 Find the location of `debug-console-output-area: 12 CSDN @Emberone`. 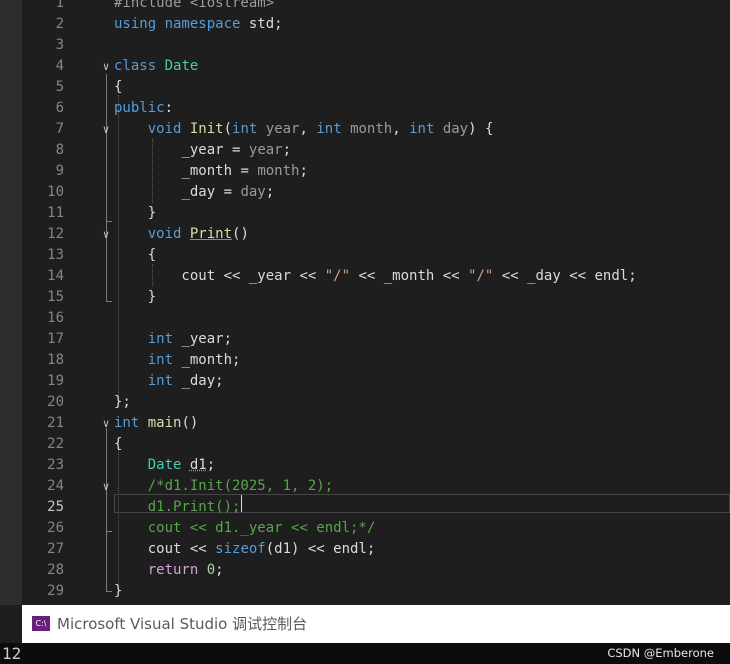

debug-console-output-area: 12 CSDN @Emberone is located at coordinates (365, 653).